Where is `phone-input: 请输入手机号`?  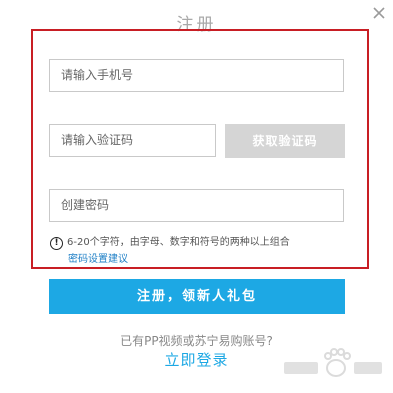 phone-input: 请输入手机号 is located at coordinates (196, 75).